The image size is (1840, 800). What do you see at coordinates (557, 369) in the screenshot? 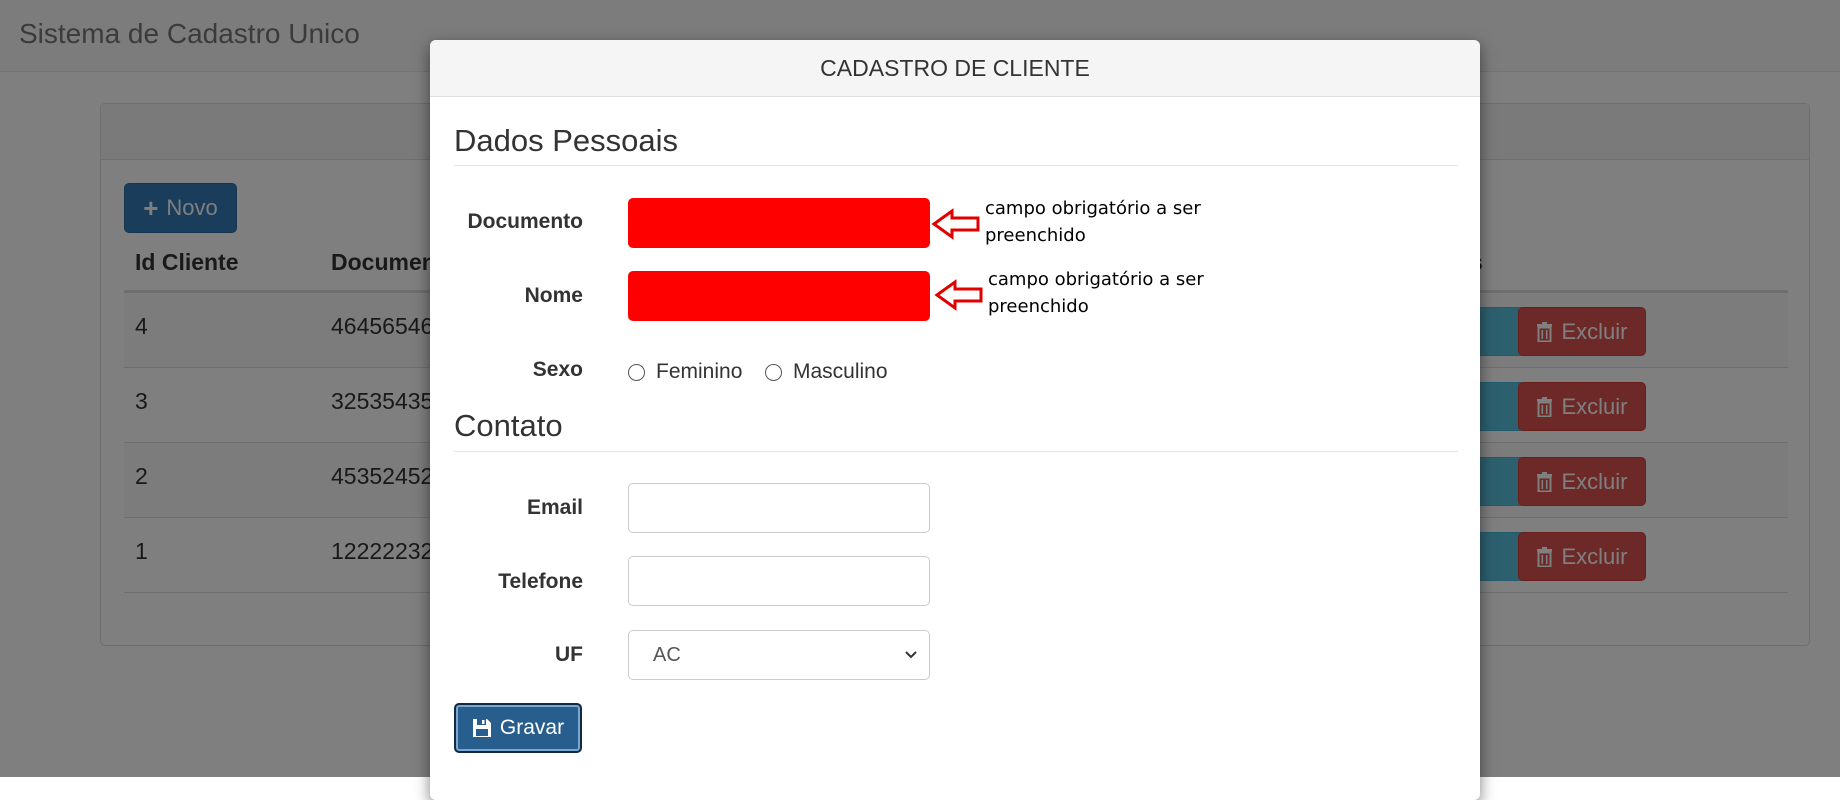
I see `label-sexo: Sexo` at bounding box center [557, 369].